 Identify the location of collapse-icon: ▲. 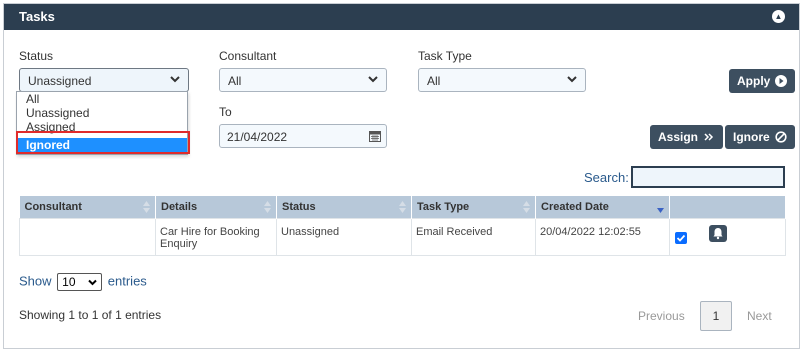
(778, 16).